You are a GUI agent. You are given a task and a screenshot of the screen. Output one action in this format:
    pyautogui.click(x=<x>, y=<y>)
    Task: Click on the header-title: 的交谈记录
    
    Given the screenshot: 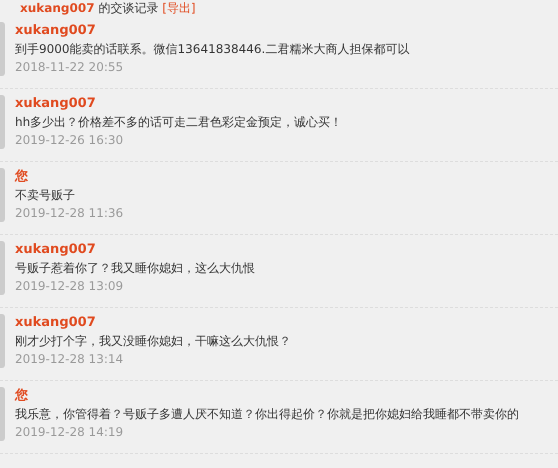 What is the action you would take?
    pyautogui.click(x=128, y=8)
    